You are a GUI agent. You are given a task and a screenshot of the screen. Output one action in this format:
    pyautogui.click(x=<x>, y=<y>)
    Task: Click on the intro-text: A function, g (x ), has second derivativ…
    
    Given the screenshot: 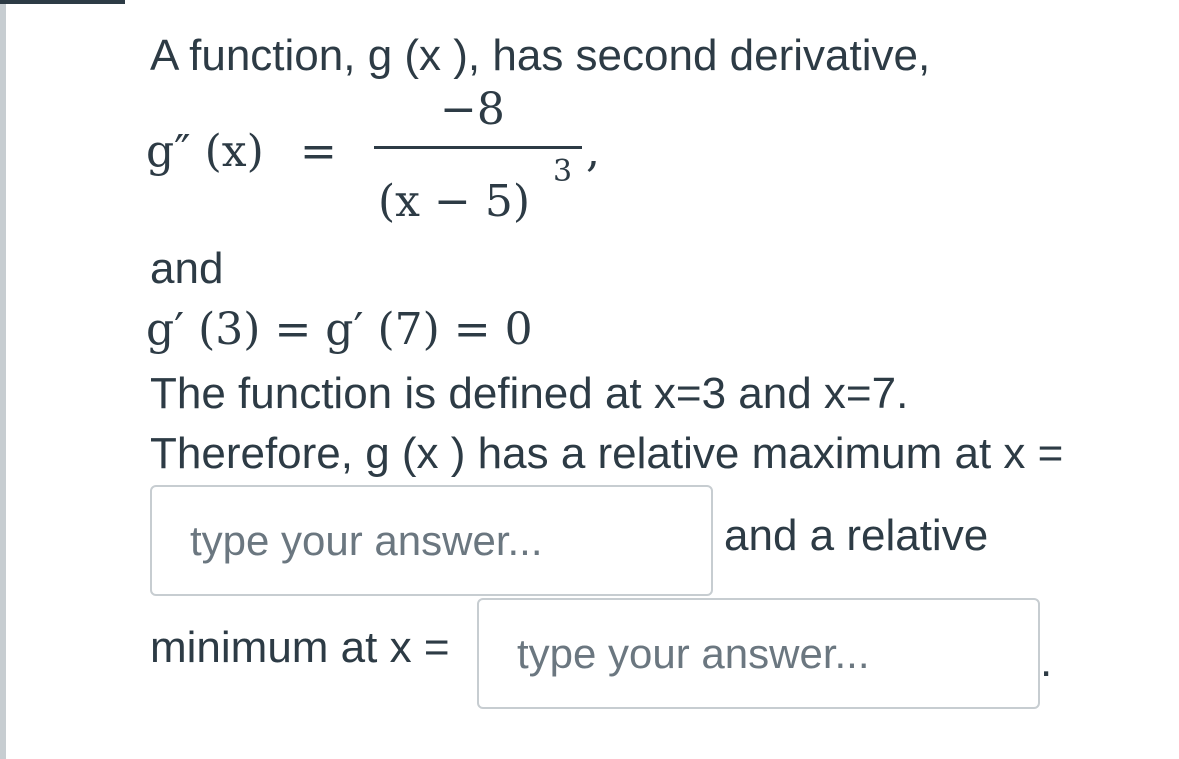 What is the action you would take?
    pyautogui.click(x=540, y=55)
    